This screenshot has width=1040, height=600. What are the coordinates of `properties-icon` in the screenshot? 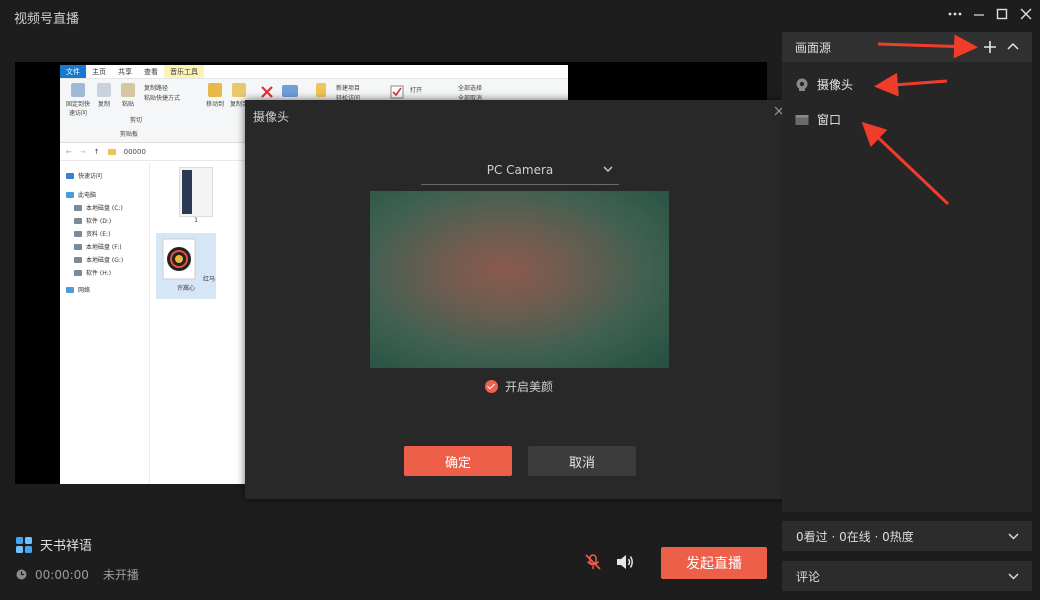 It's located at (397, 92).